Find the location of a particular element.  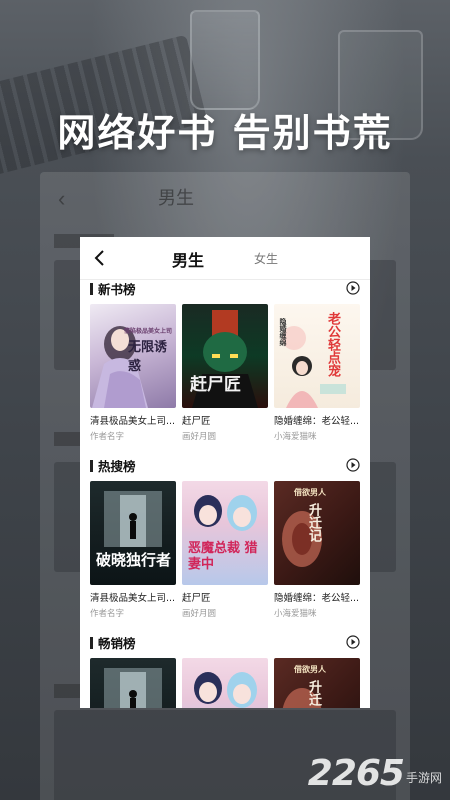

book-cover: 赶尸匠 is located at coordinates (225, 356).